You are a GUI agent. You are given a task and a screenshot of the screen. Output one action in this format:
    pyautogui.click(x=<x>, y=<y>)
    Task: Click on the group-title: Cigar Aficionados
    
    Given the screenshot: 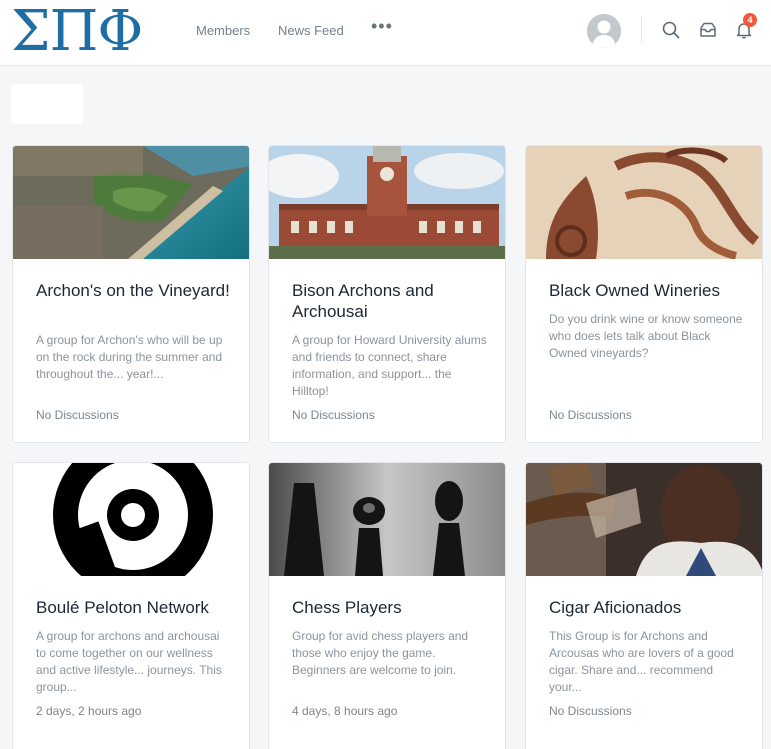 What is the action you would take?
    pyautogui.click(x=646, y=607)
    